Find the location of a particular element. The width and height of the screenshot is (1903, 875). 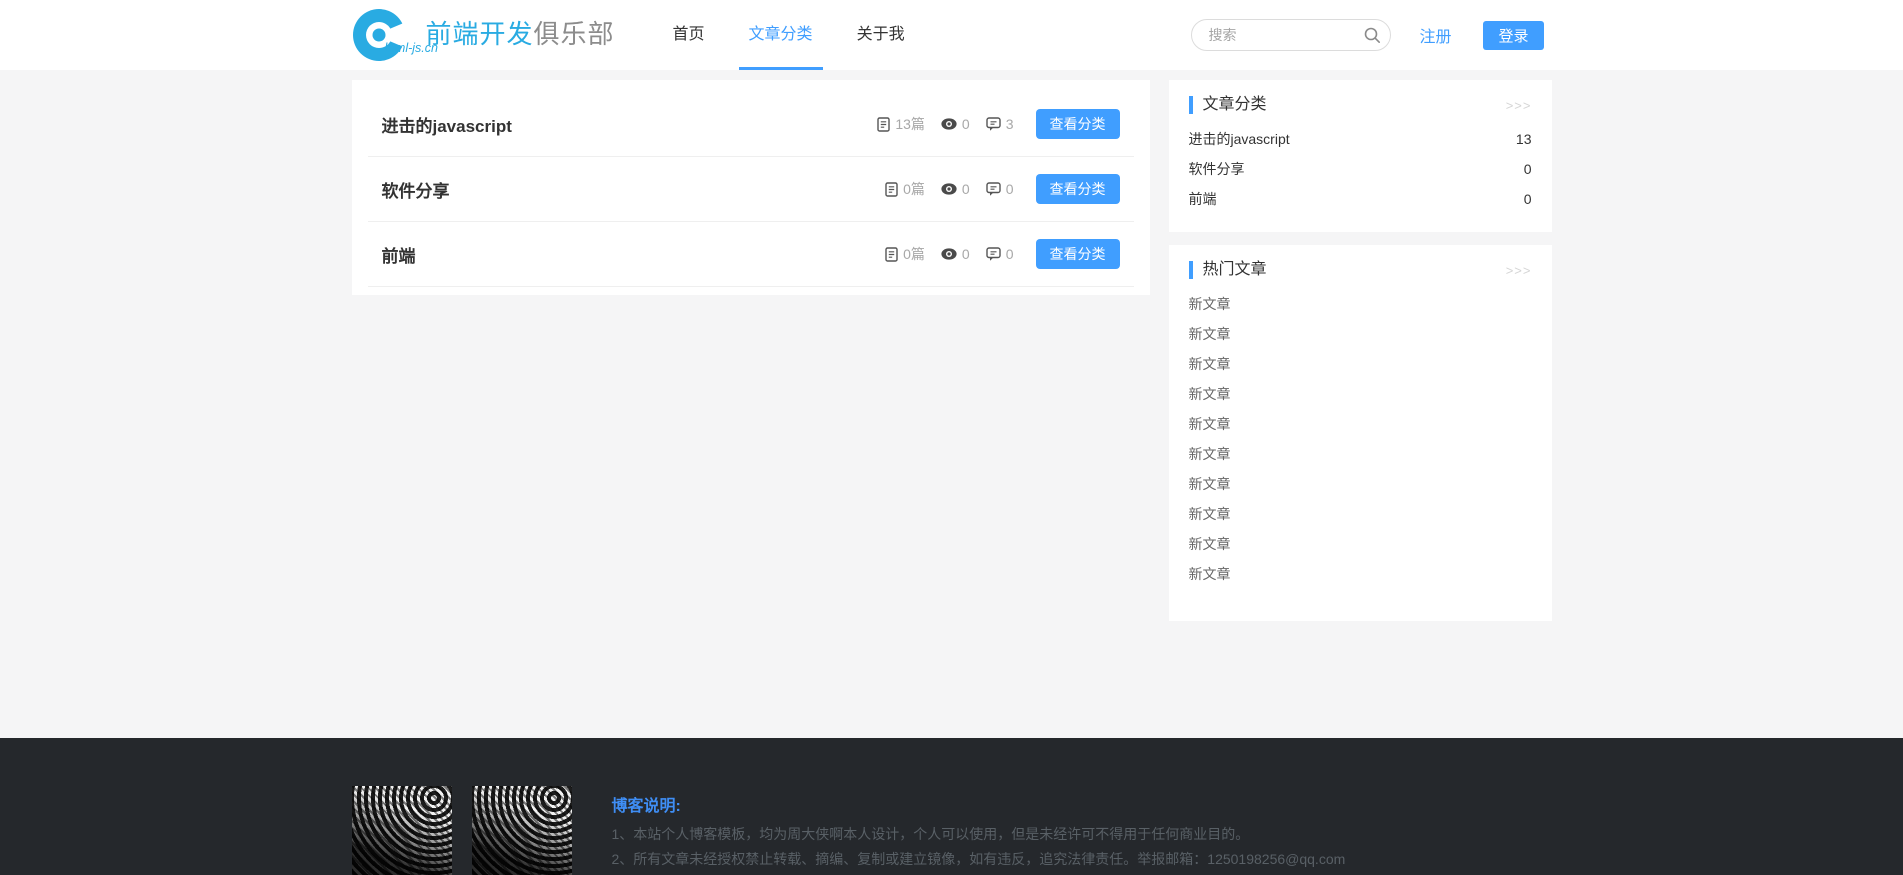

sidebar-category-list: 进击的javascript 13 软件分享 0 前端 0 is located at coordinates (1360, 169).